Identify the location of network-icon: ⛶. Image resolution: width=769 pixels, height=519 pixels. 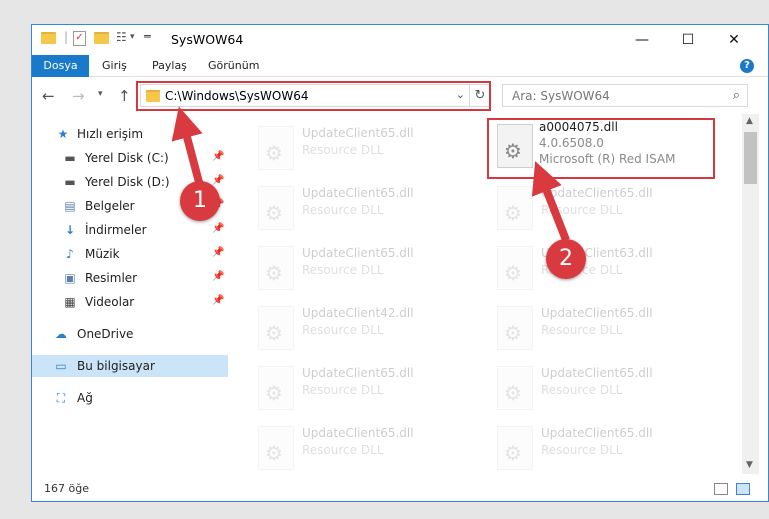
(61, 398).